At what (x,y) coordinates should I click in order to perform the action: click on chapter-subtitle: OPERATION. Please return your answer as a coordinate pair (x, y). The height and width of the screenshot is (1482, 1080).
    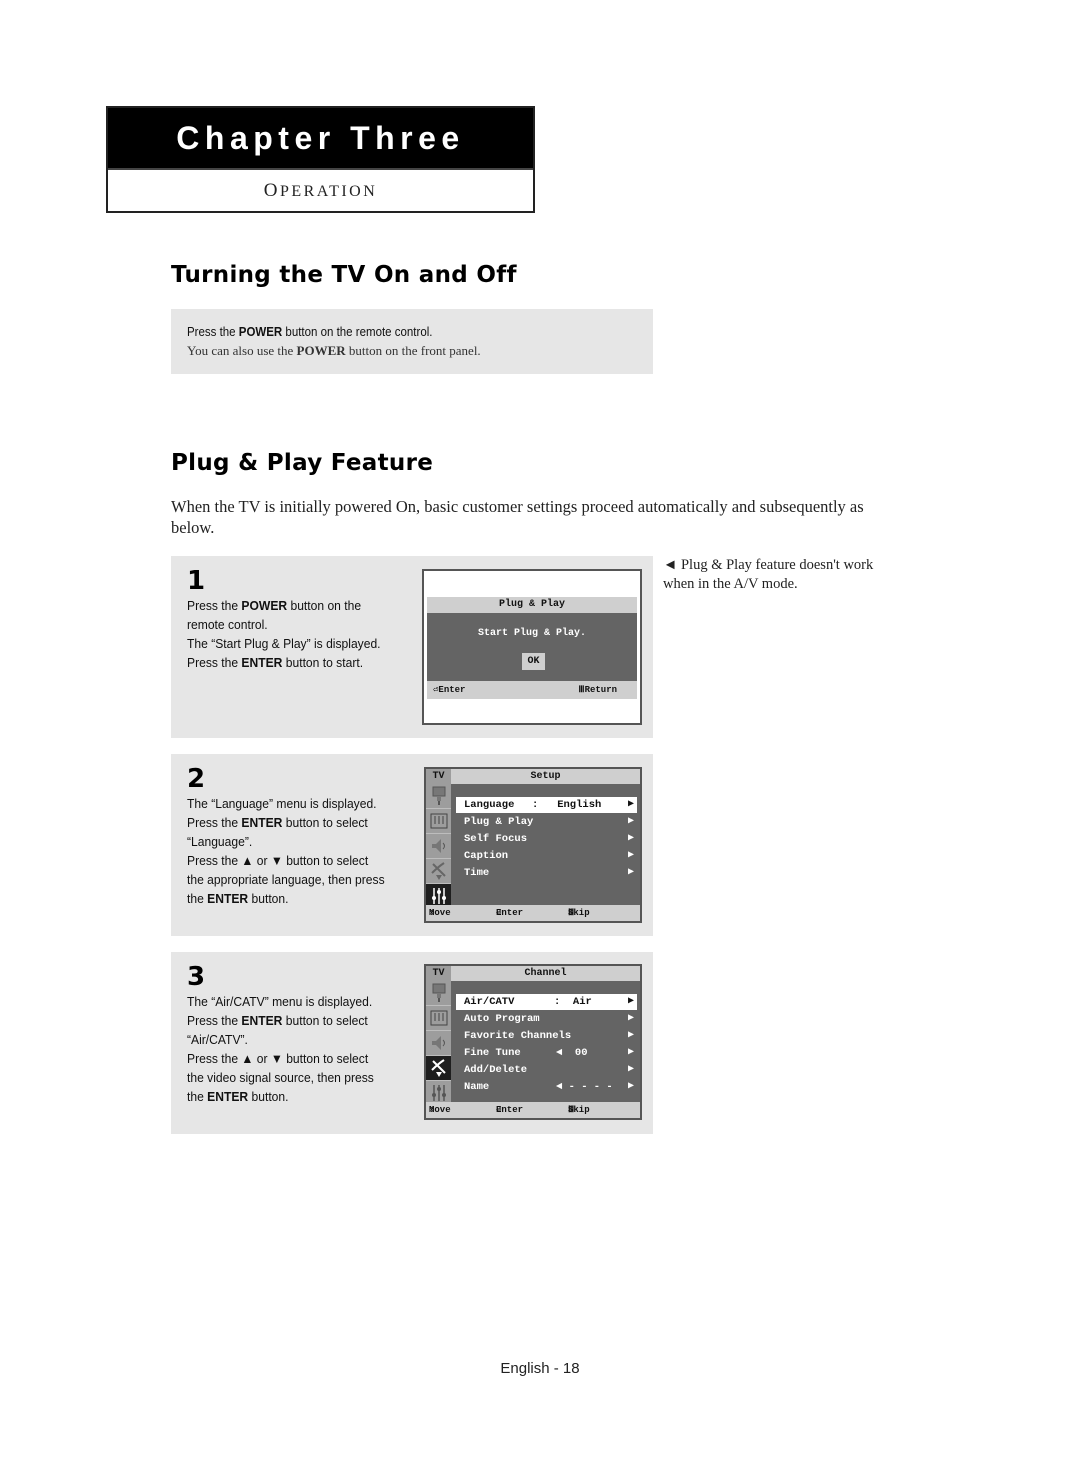
    Looking at the image, I should click on (320, 189).